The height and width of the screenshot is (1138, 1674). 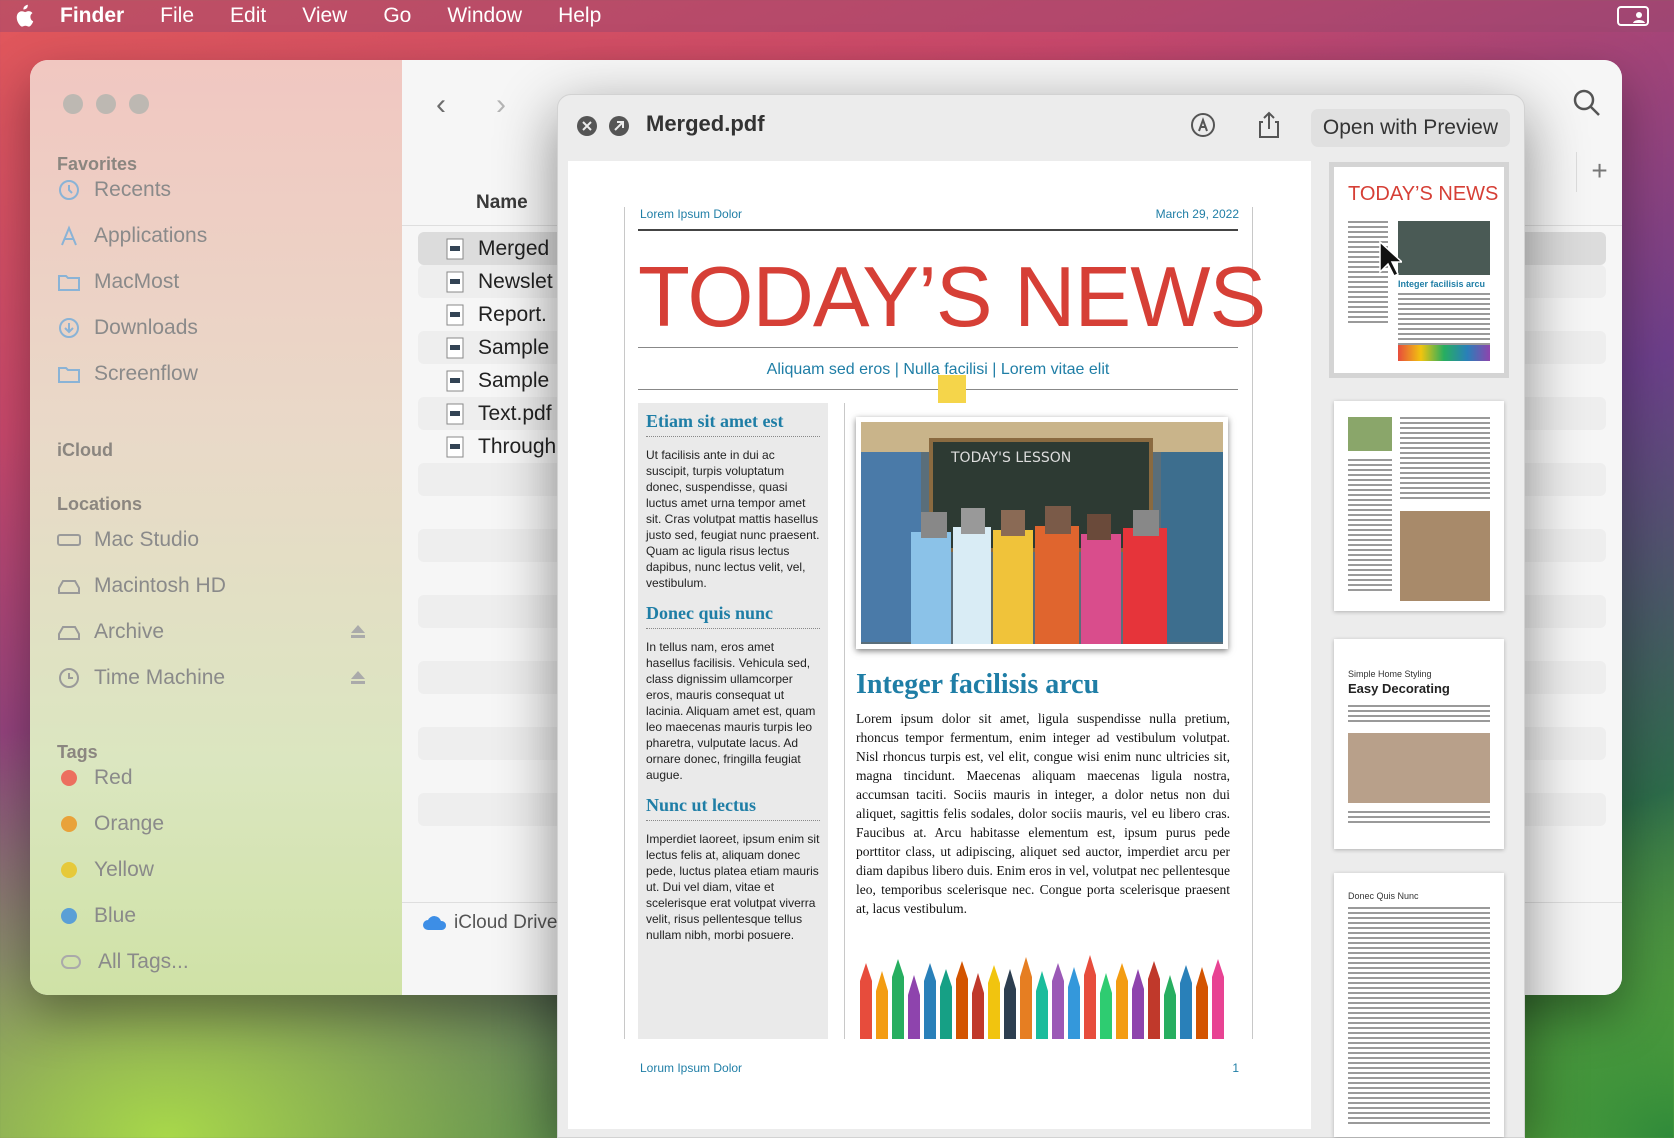 I want to click on minimize-button, so click(x=106, y=104).